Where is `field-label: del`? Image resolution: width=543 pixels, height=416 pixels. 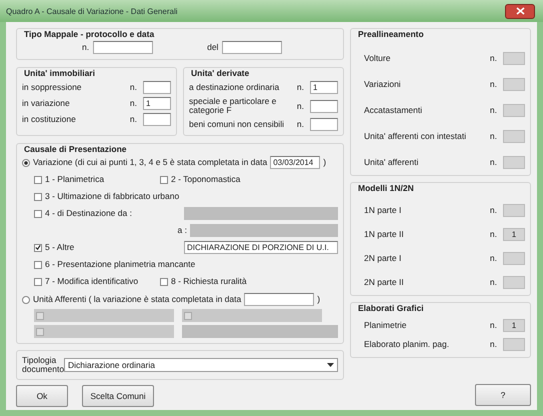
field-label: del is located at coordinates (212, 47).